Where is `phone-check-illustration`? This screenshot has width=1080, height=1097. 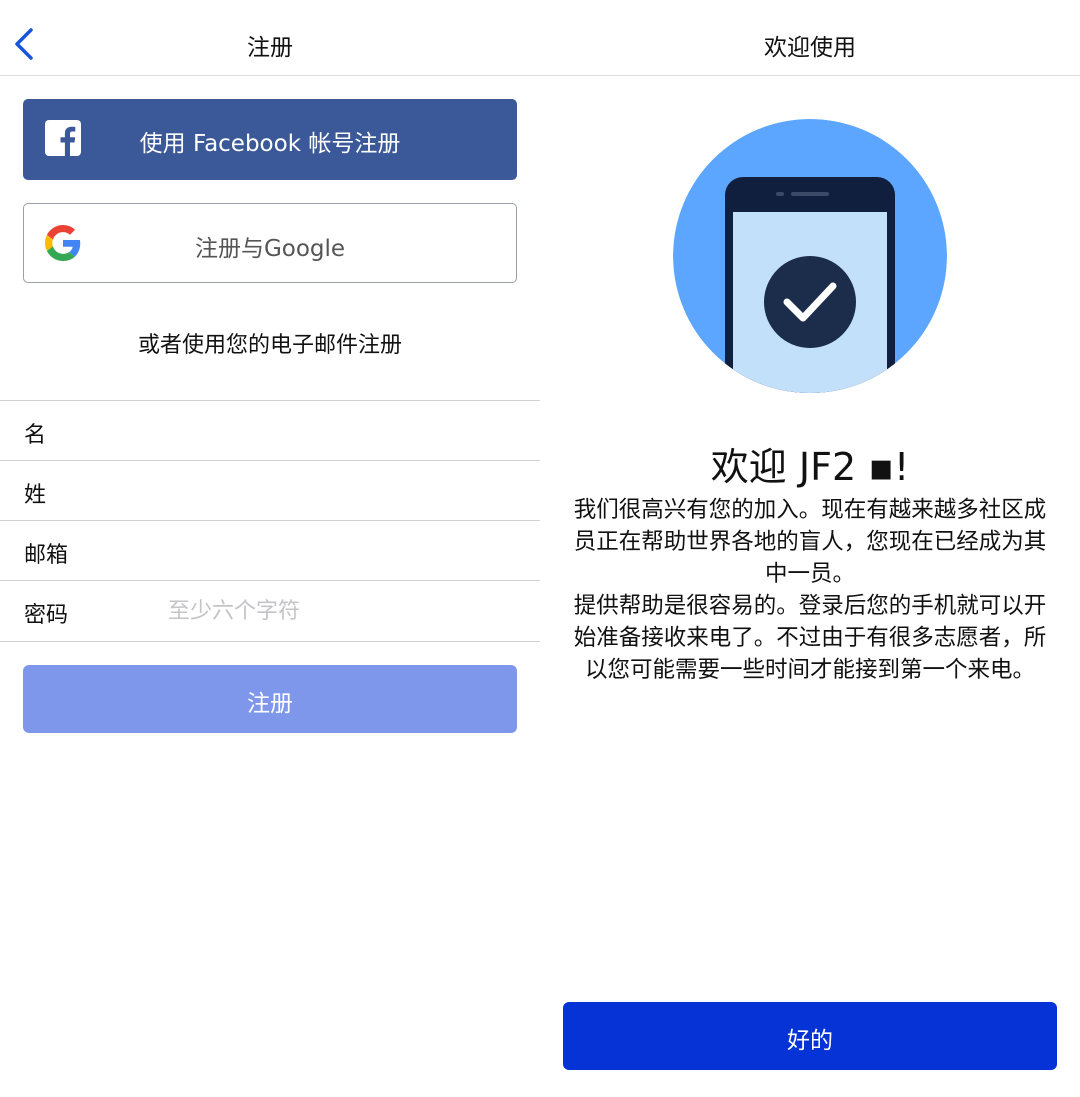 phone-check-illustration is located at coordinates (810, 256).